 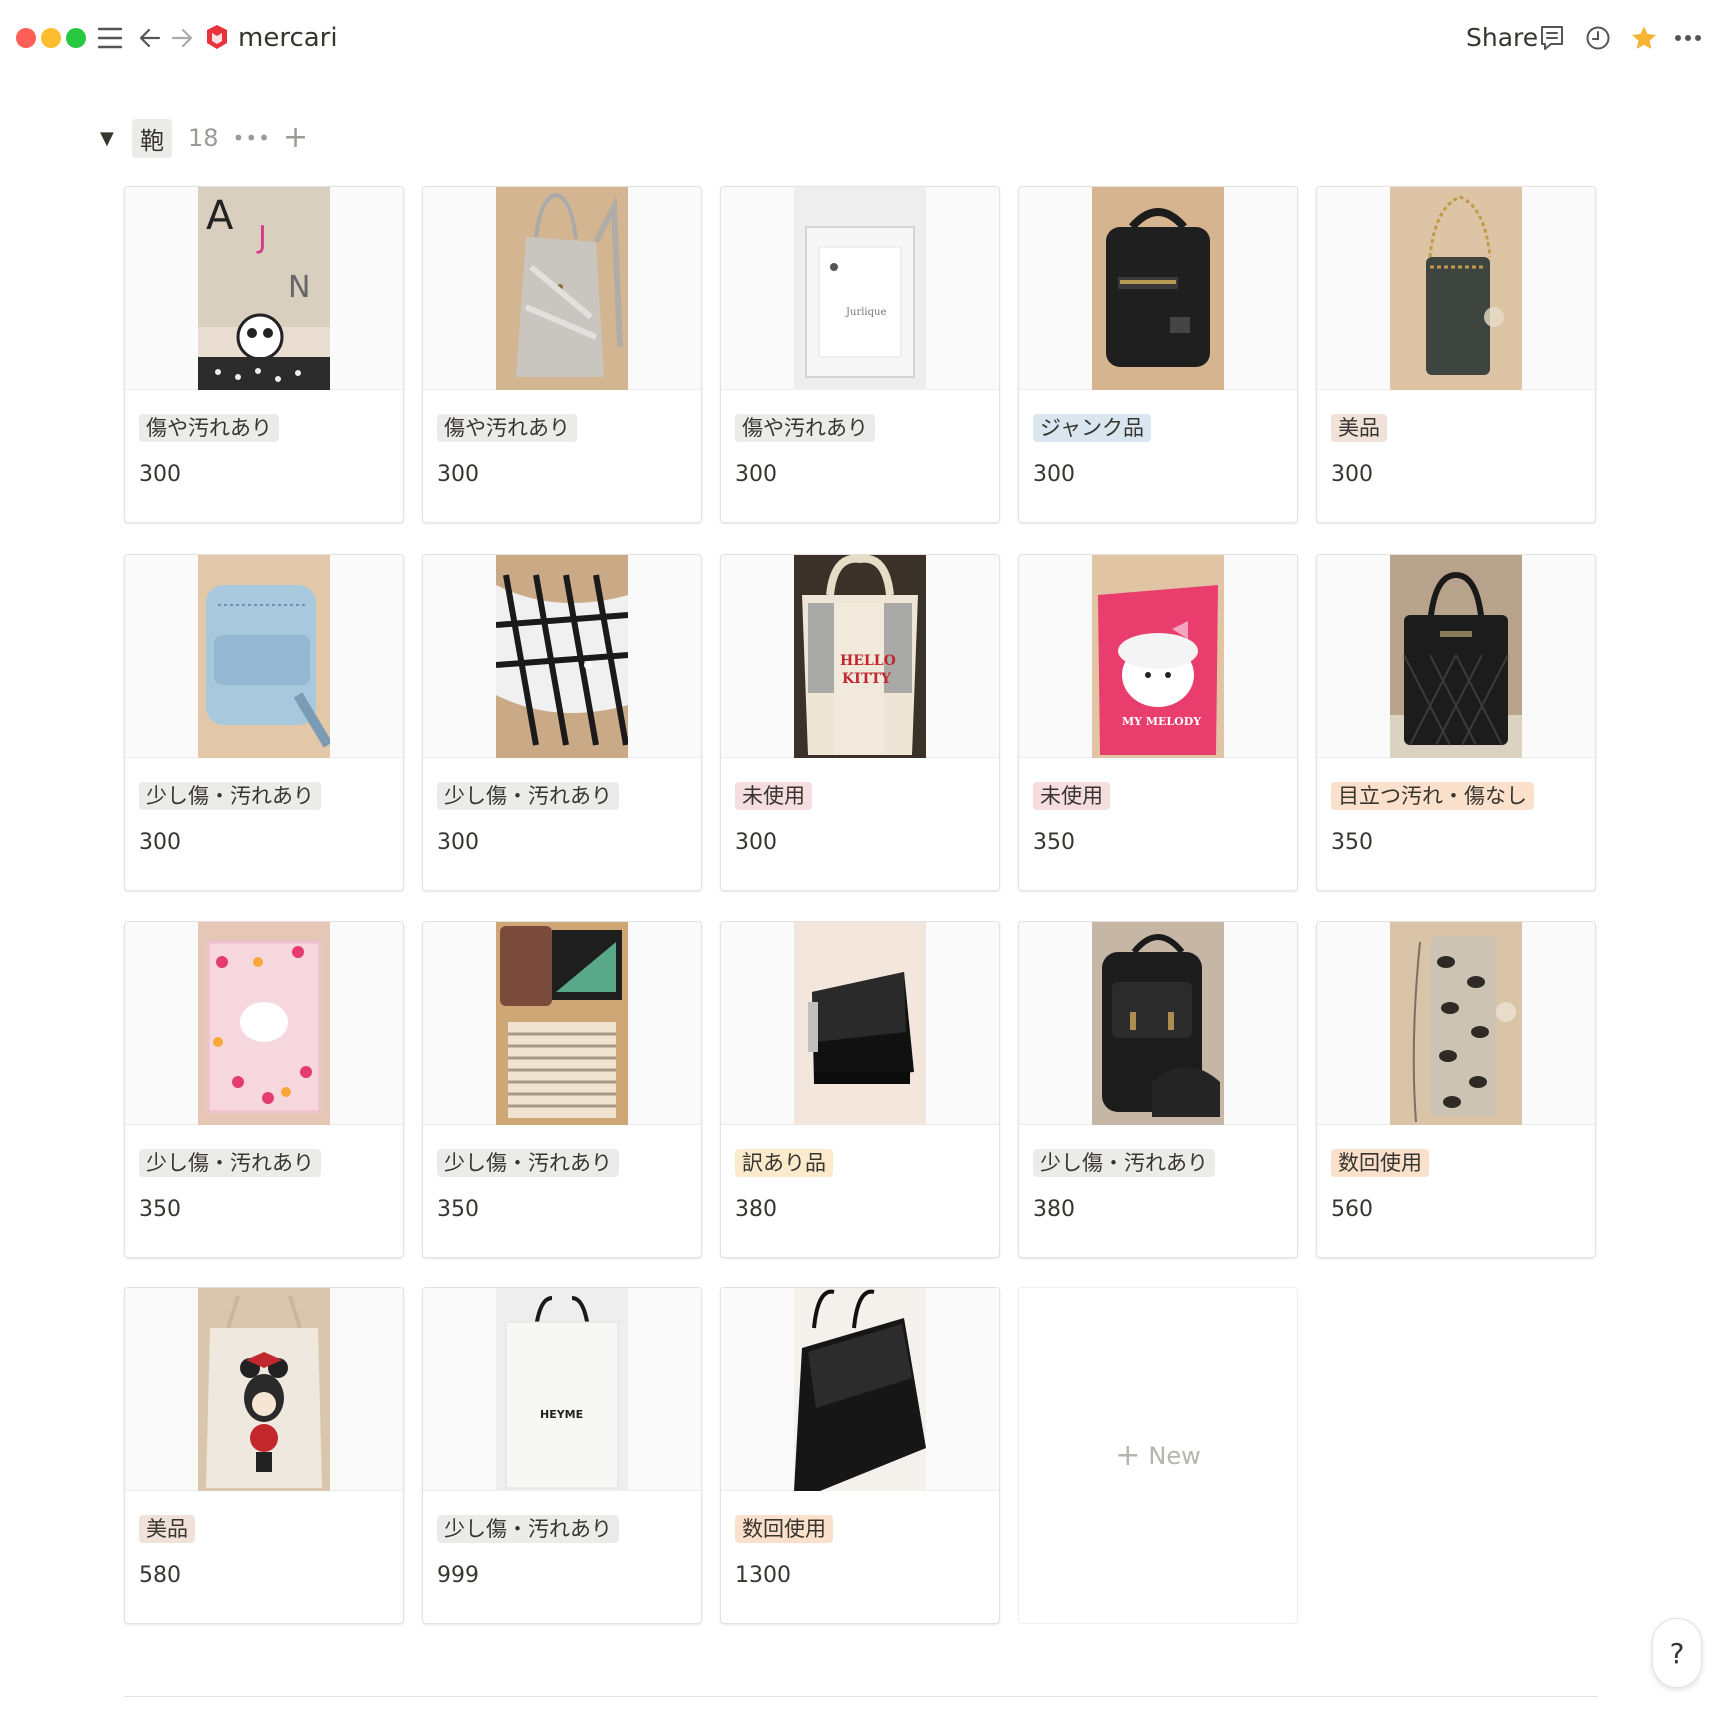 I want to click on svg-text: MY MELODY, so click(x=1161, y=721).